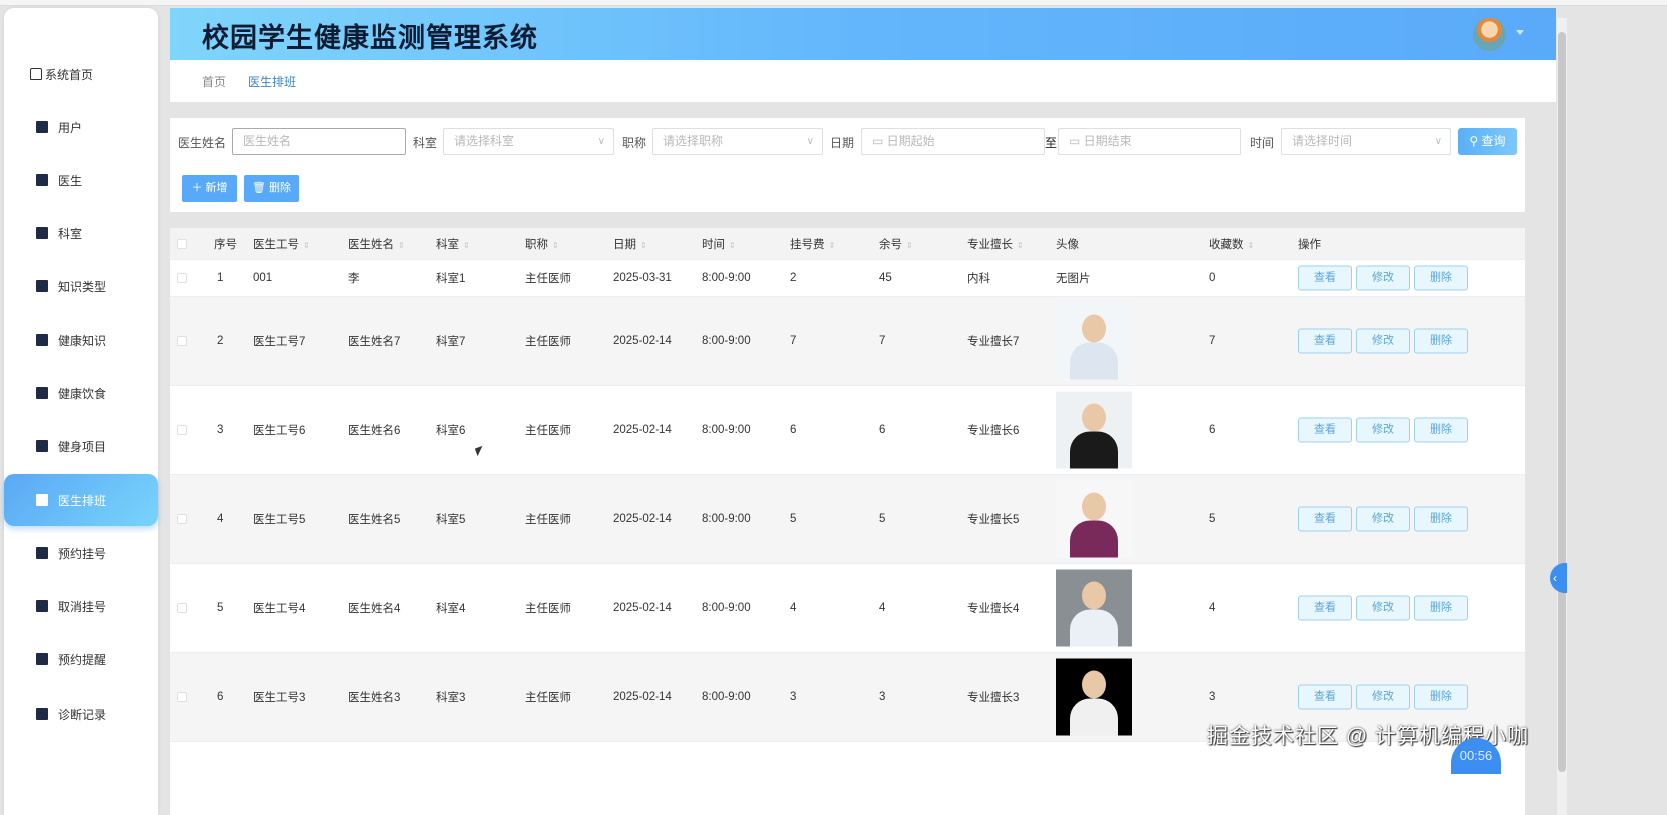  I want to click on dept-select: 请选择科室 ∨, so click(528, 141).